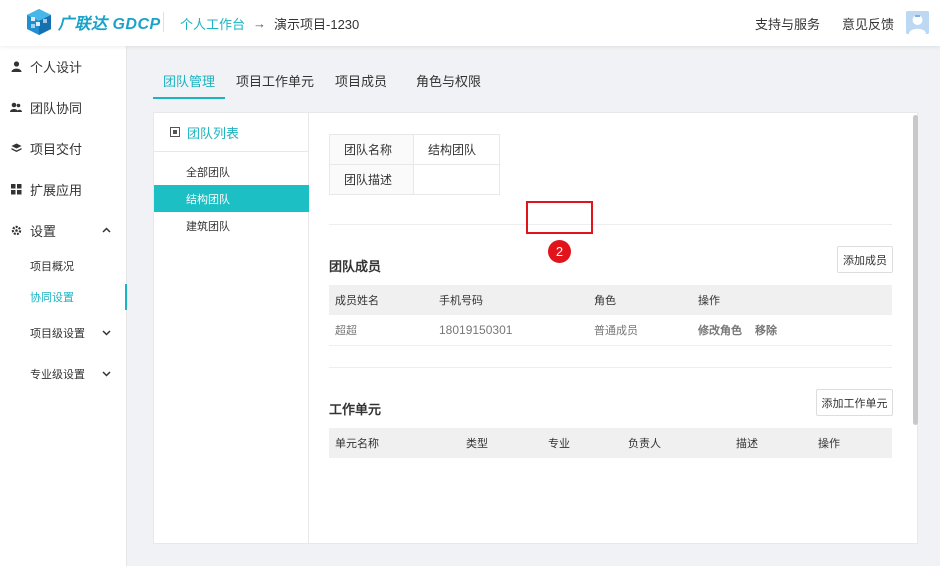 The height and width of the screenshot is (566, 940). I want to click on column-header: 专业, so click(559, 444).